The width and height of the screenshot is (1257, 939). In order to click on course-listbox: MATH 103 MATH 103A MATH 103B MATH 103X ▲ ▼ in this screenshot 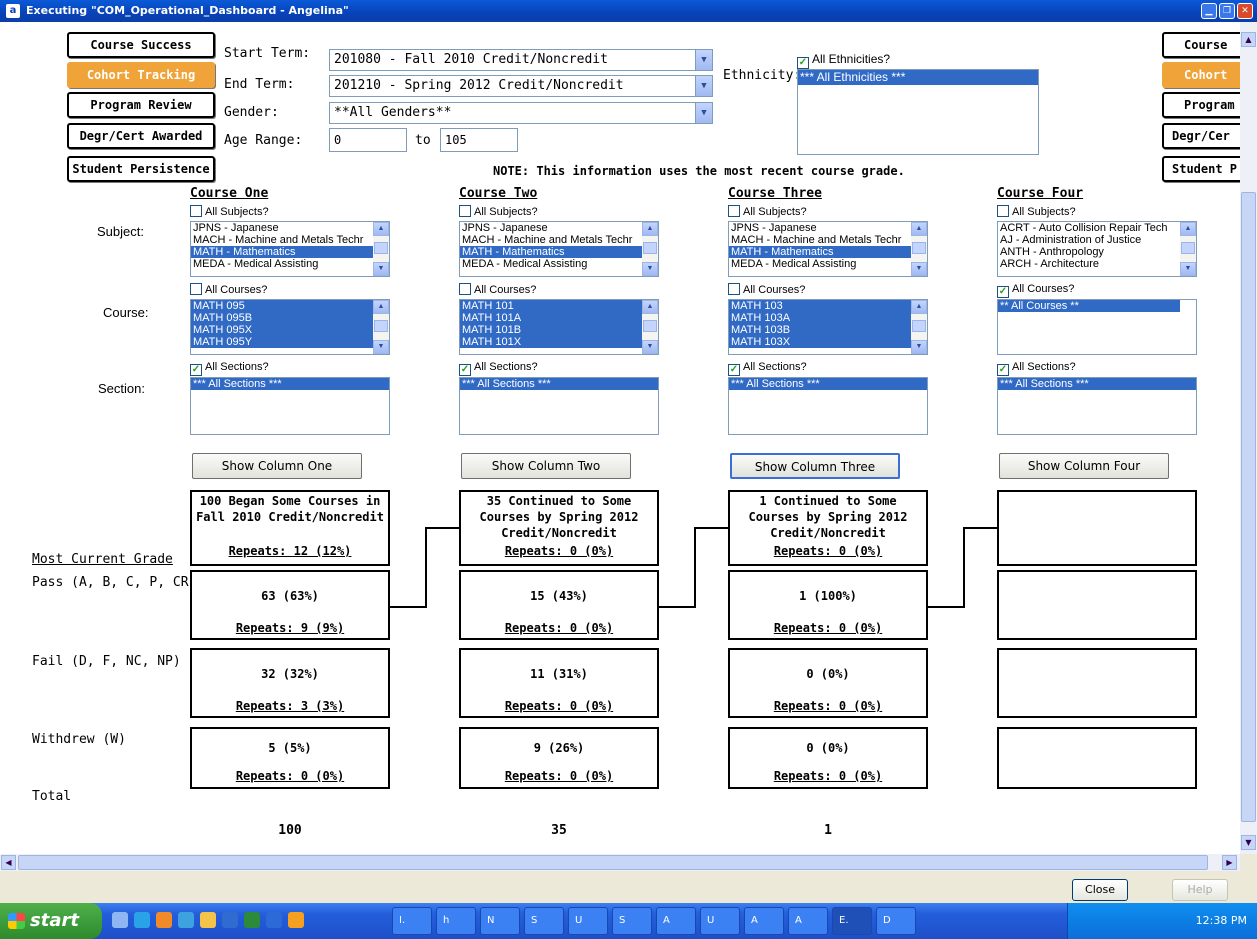, I will do `click(828, 327)`.